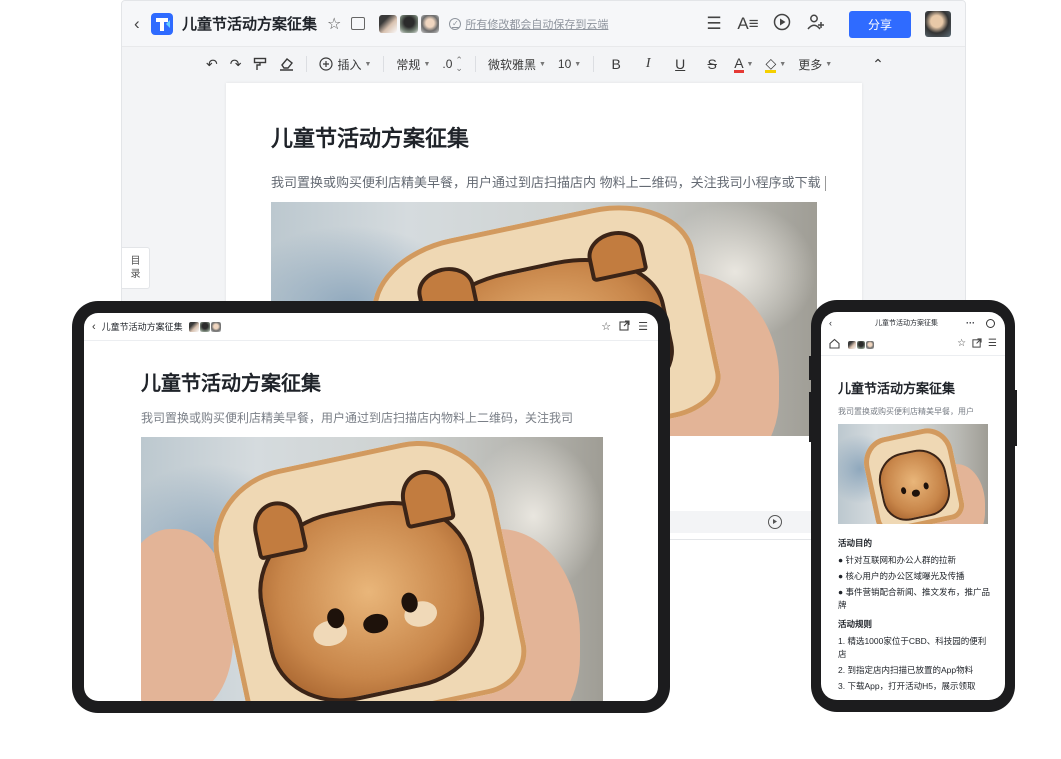  I want to click on section-heading: 活动目的, so click(855, 543).